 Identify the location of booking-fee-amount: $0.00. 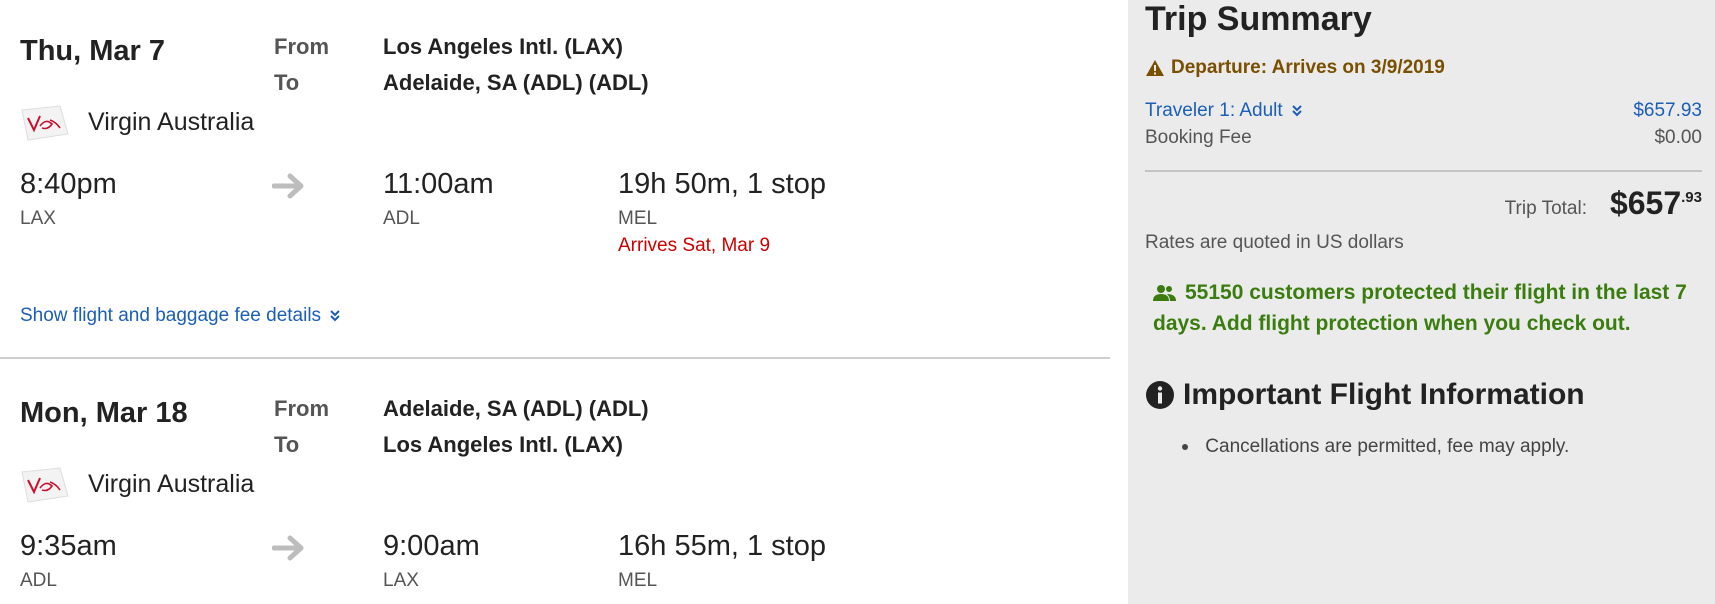
(1678, 137).